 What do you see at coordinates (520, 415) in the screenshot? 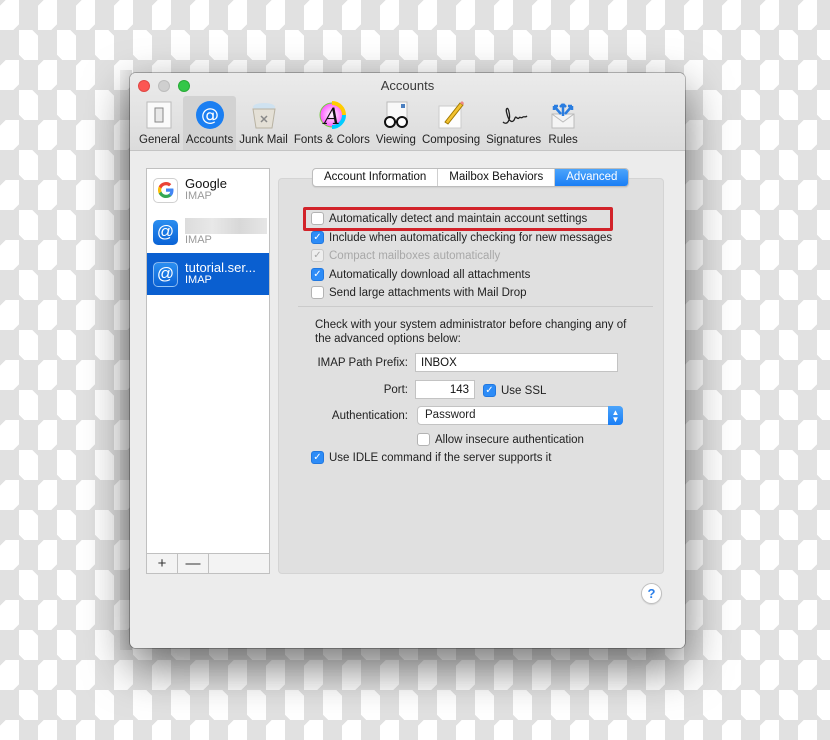
I see `authentication-select: Password ▲ ▼` at bounding box center [520, 415].